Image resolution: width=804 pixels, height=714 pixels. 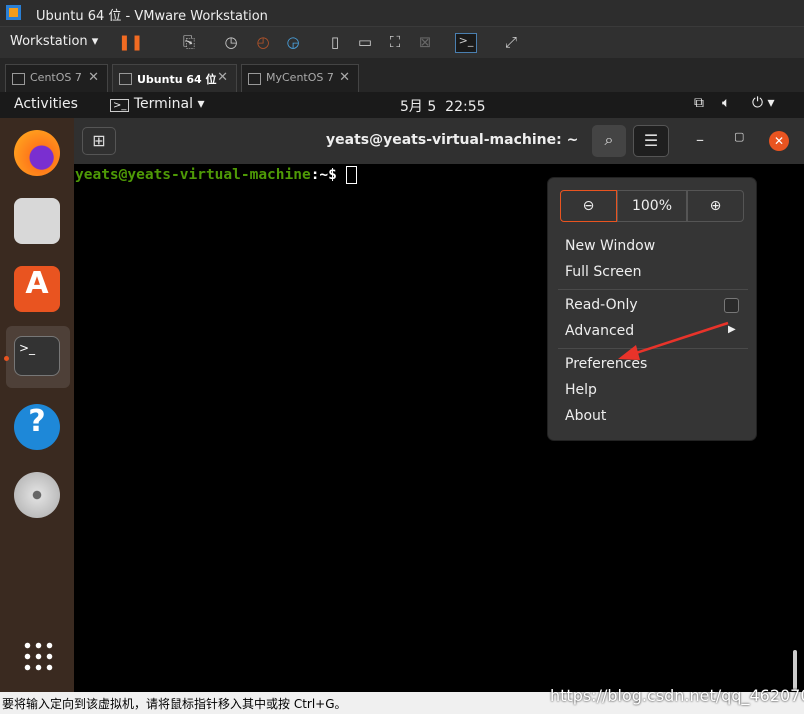 What do you see at coordinates (174, 704) in the screenshot?
I see `status-text: 要将输入定向到该虚拟机，请将鼠标指针移入其中或按 Ctrl+G。` at bounding box center [174, 704].